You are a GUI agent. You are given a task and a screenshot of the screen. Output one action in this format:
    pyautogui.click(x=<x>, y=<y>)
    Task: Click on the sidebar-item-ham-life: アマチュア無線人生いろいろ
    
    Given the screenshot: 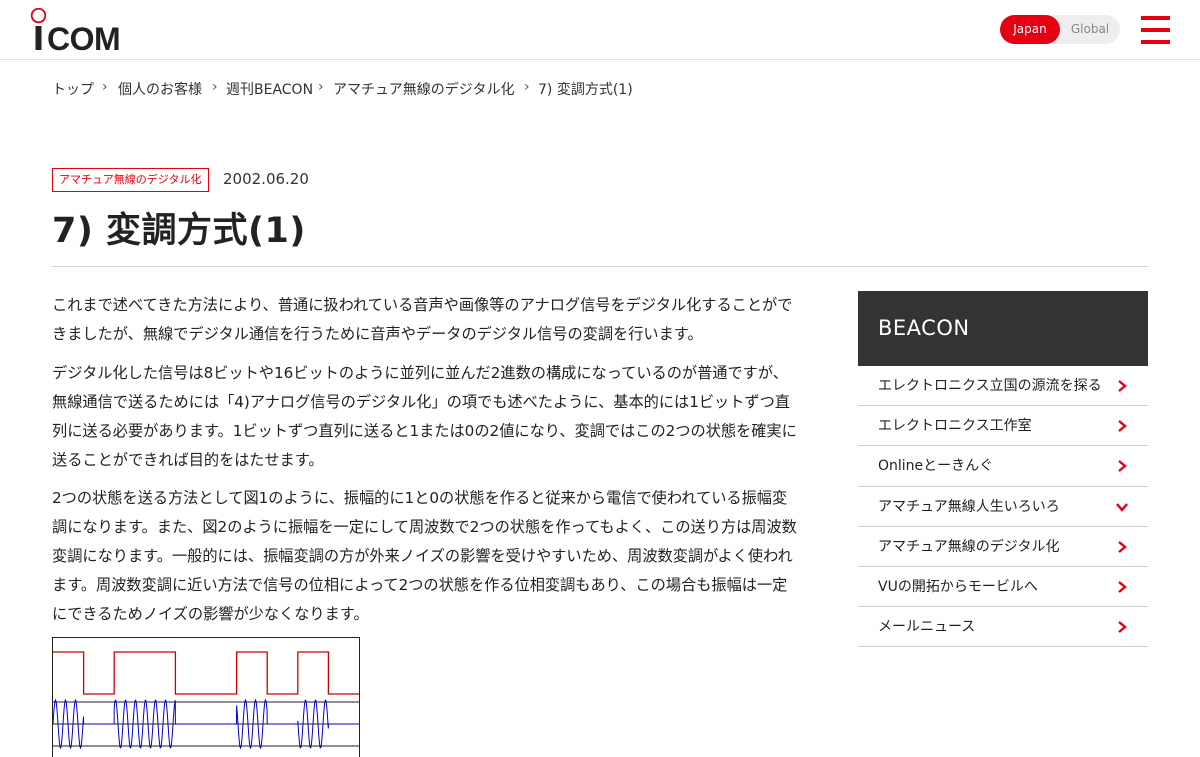 What is the action you would take?
    pyautogui.click(x=1003, y=507)
    